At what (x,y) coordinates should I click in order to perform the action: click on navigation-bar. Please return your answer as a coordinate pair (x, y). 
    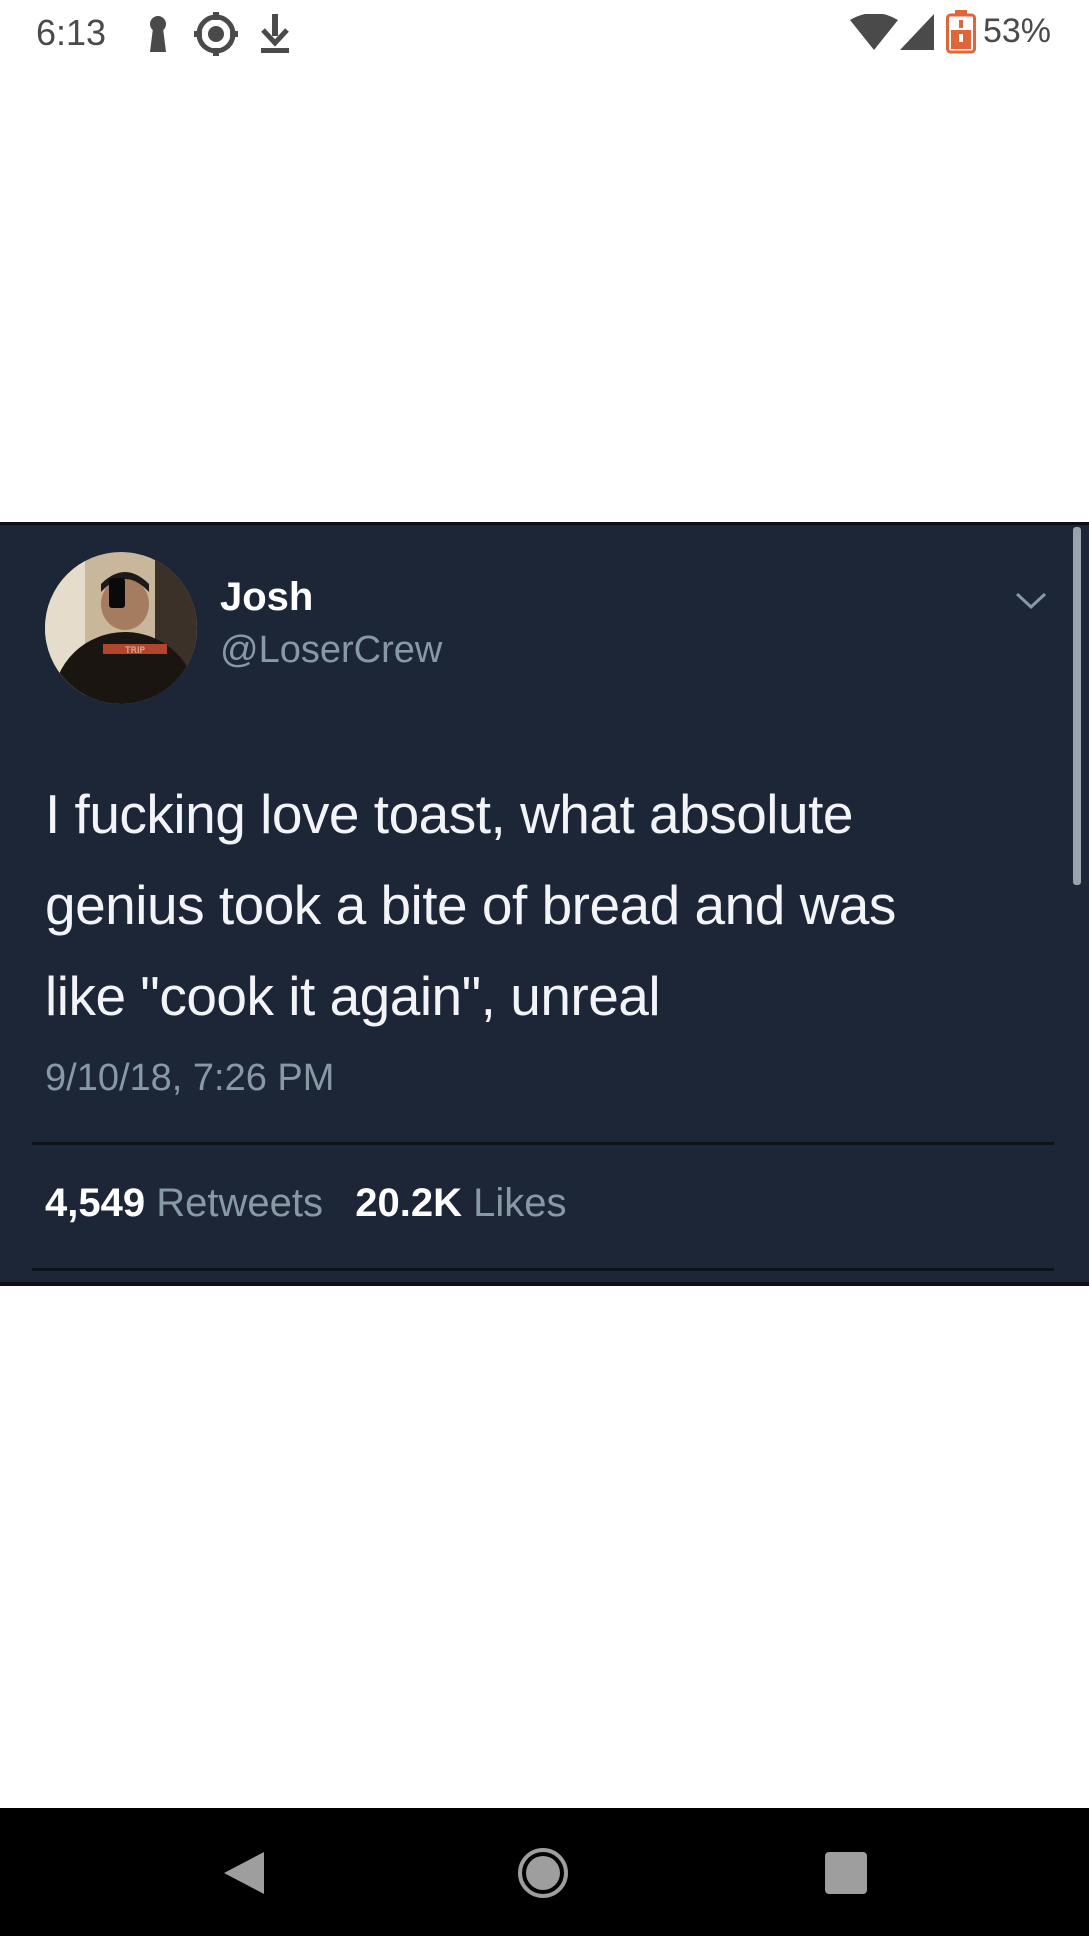
    Looking at the image, I should click on (544, 1872).